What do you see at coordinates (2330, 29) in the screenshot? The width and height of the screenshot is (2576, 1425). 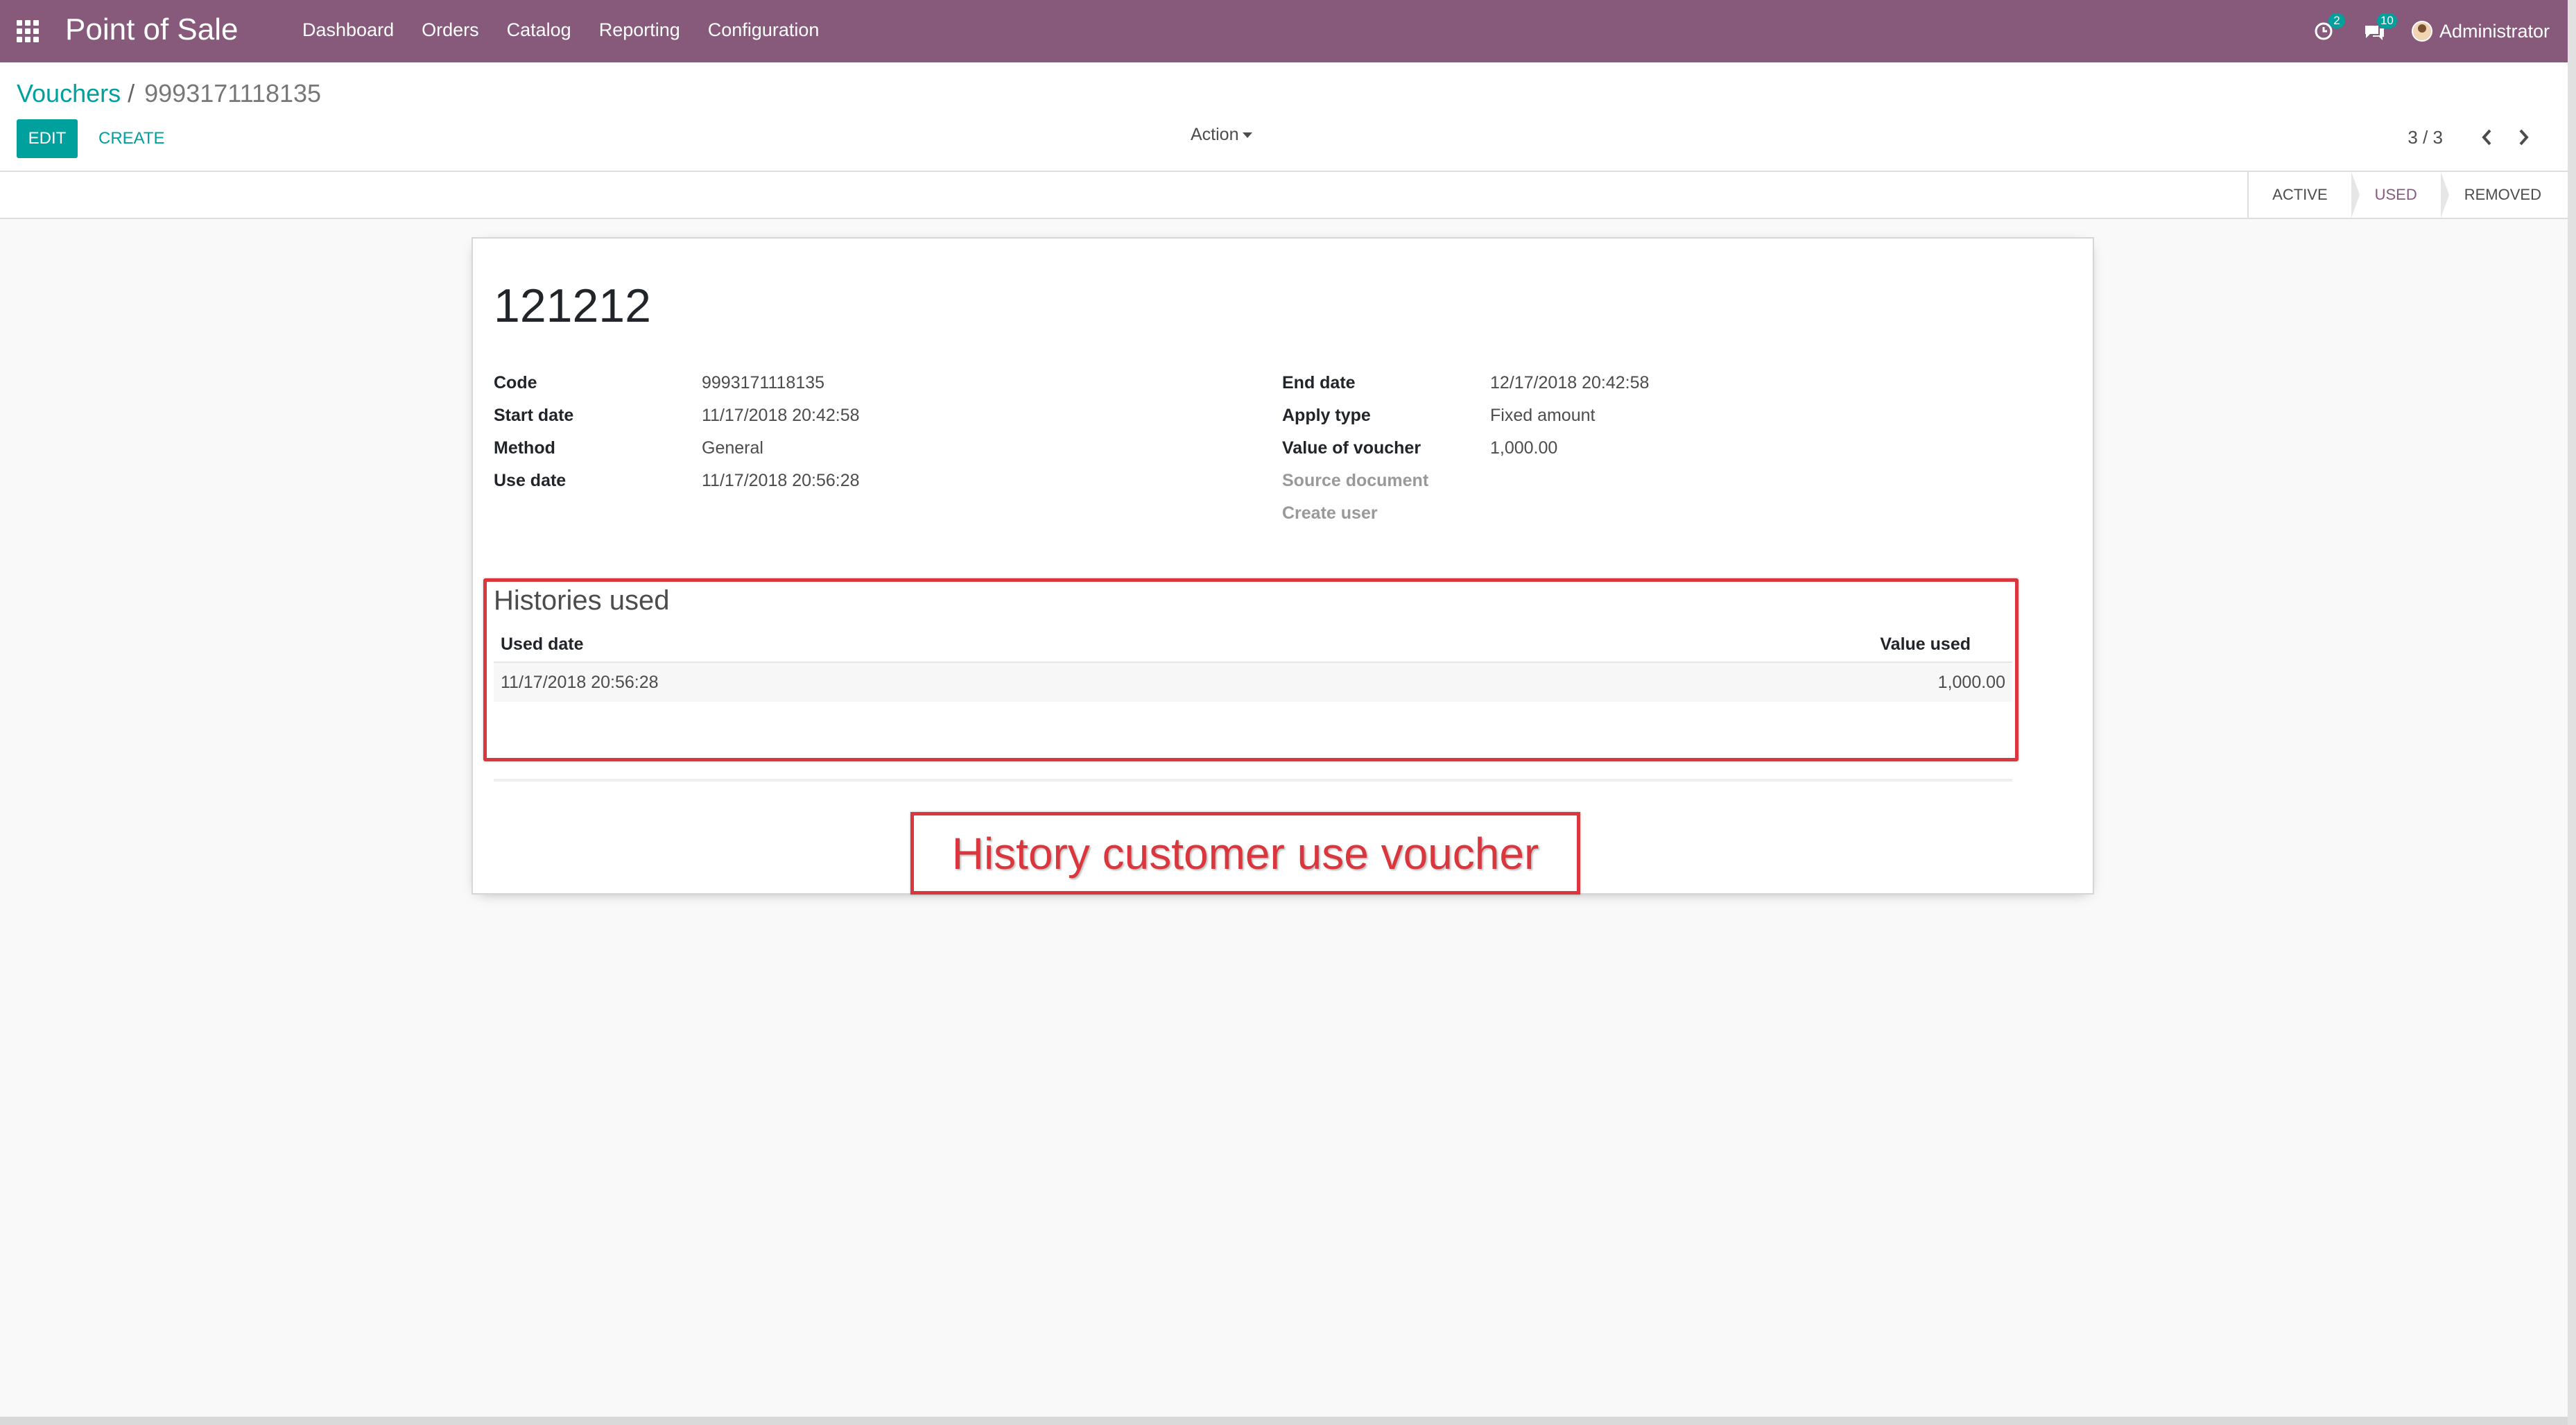 I see `activity-clock-icon: 2` at bounding box center [2330, 29].